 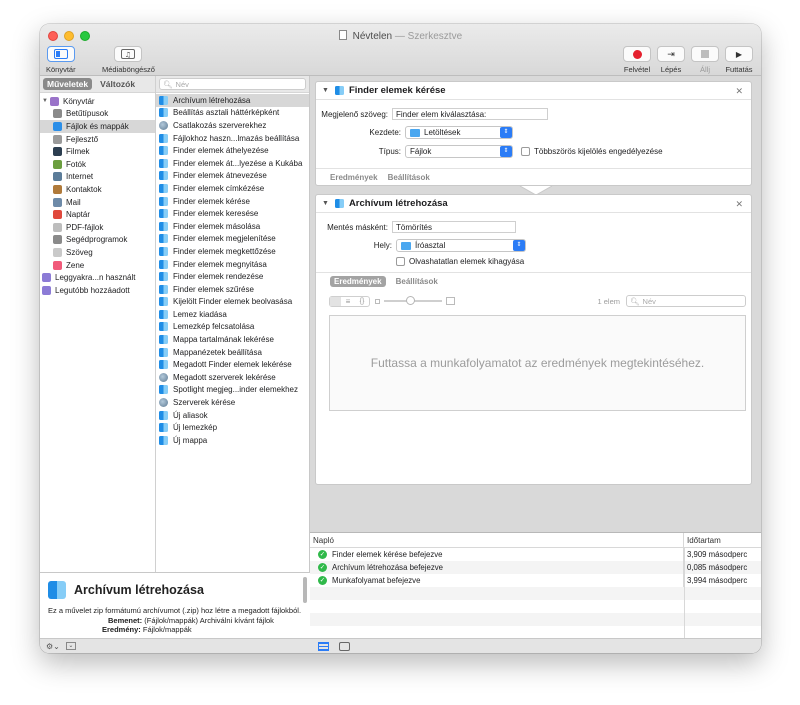 I want to click on gear-menu-icon: ⚙︎⌄, so click(x=53, y=646).